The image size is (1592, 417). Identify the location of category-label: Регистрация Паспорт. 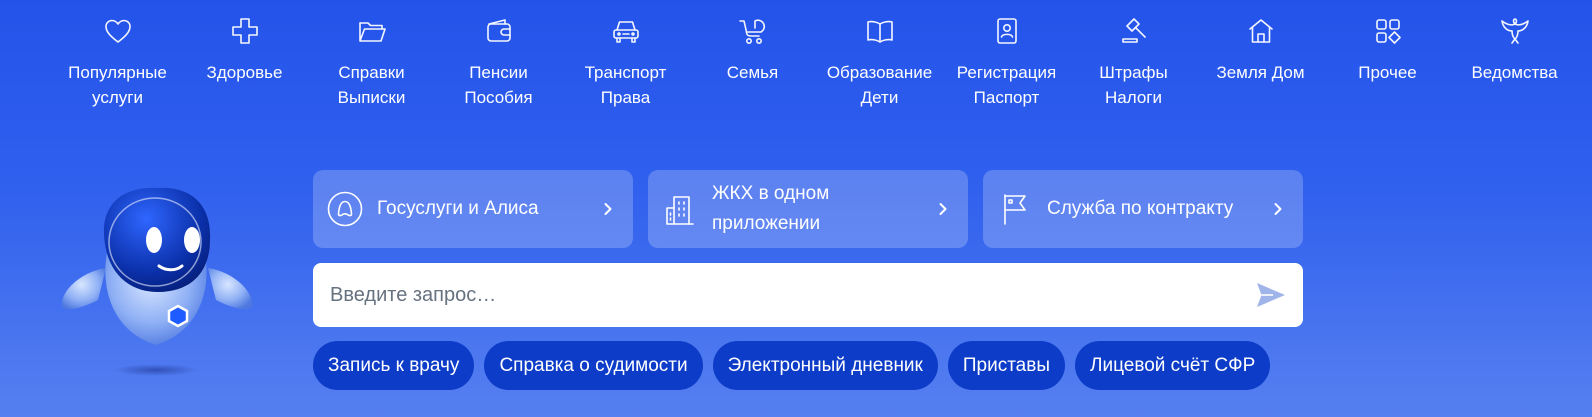
(1006, 85).